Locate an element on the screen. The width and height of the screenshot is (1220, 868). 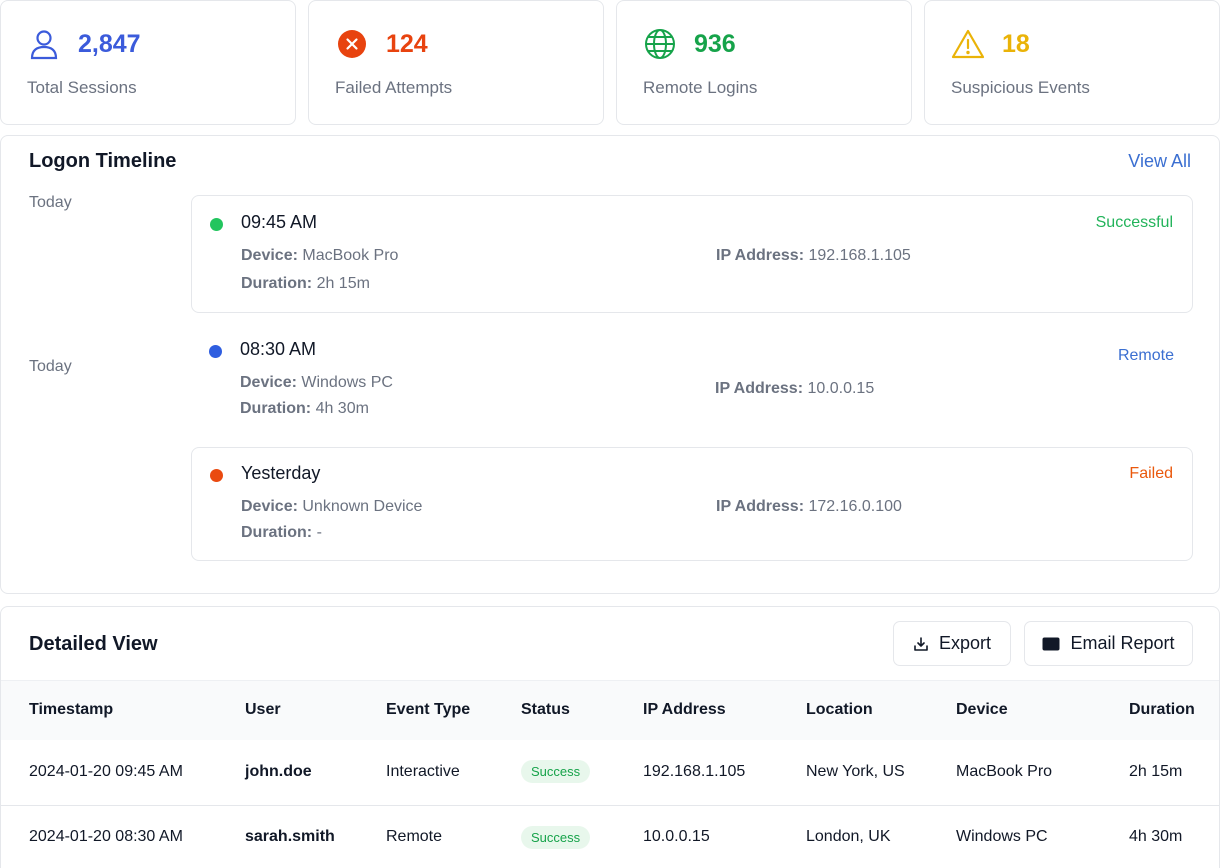
export-button: Export is located at coordinates (952, 643).